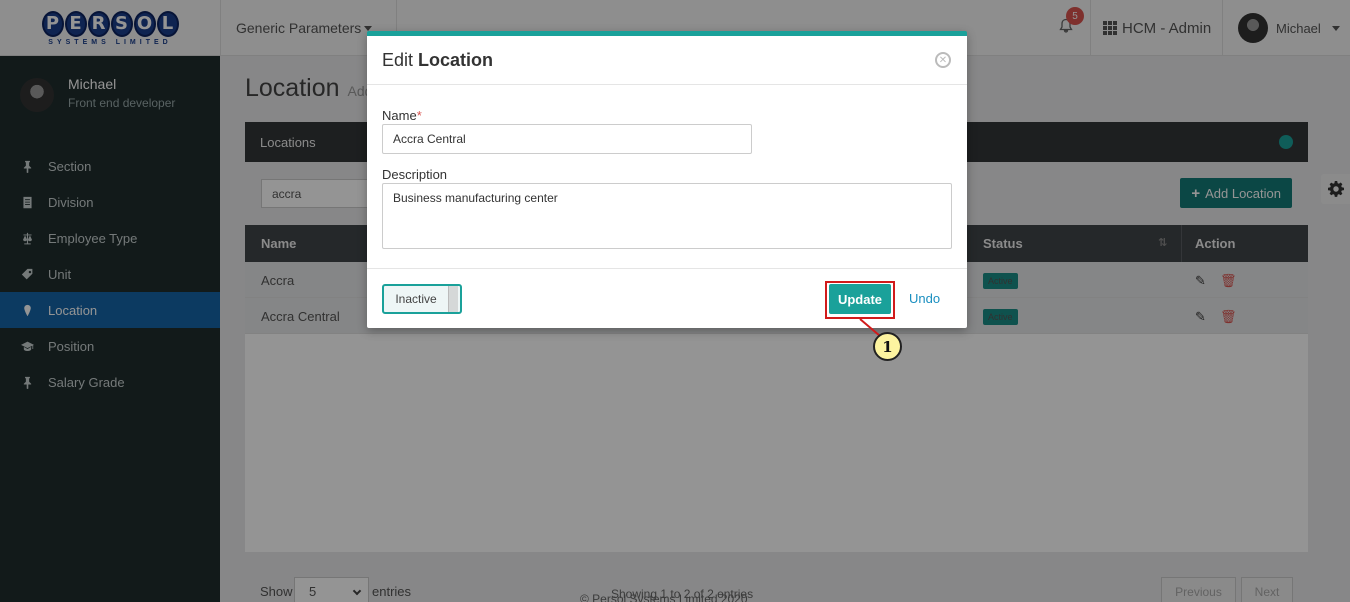 Image resolution: width=1350 pixels, height=602 pixels. What do you see at coordinates (887, 346) in the screenshot?
I see `step-callout: 1` at bounding box center [887, 346].